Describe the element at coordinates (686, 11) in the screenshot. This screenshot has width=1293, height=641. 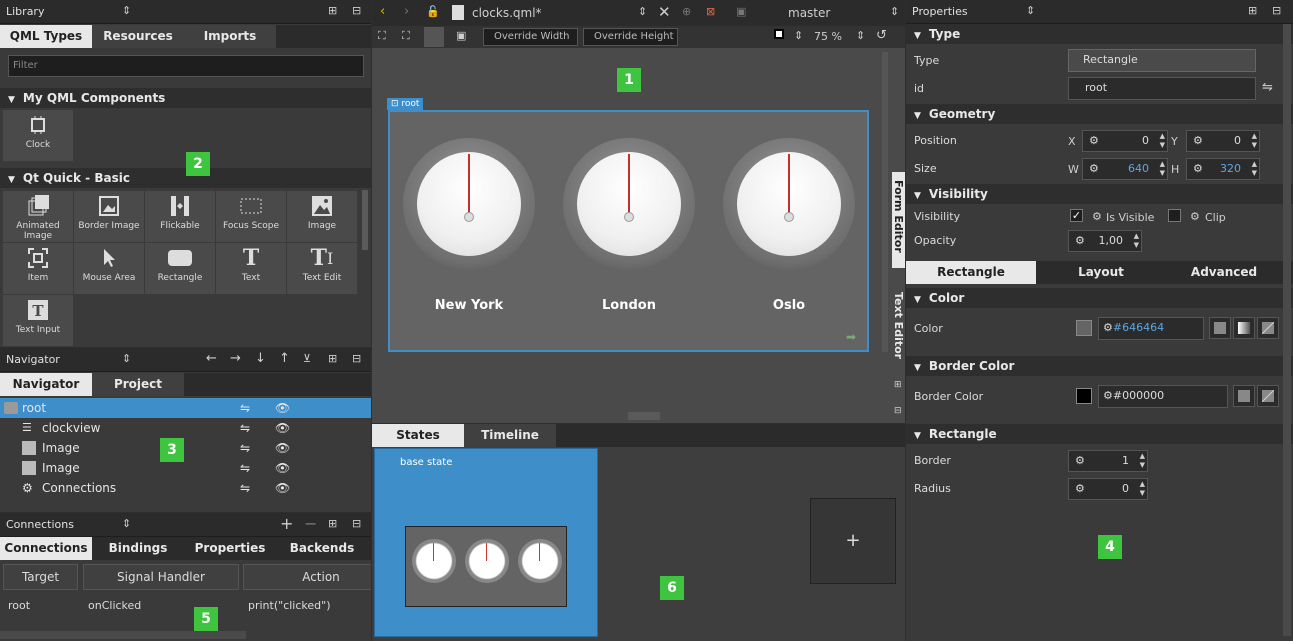
I see `split-editor-icon: ⊕` at that location.